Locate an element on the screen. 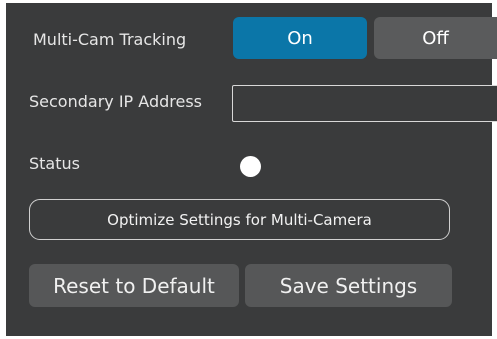  reset-to-default-button: Reset to Default is located at coordinates (134, 285).